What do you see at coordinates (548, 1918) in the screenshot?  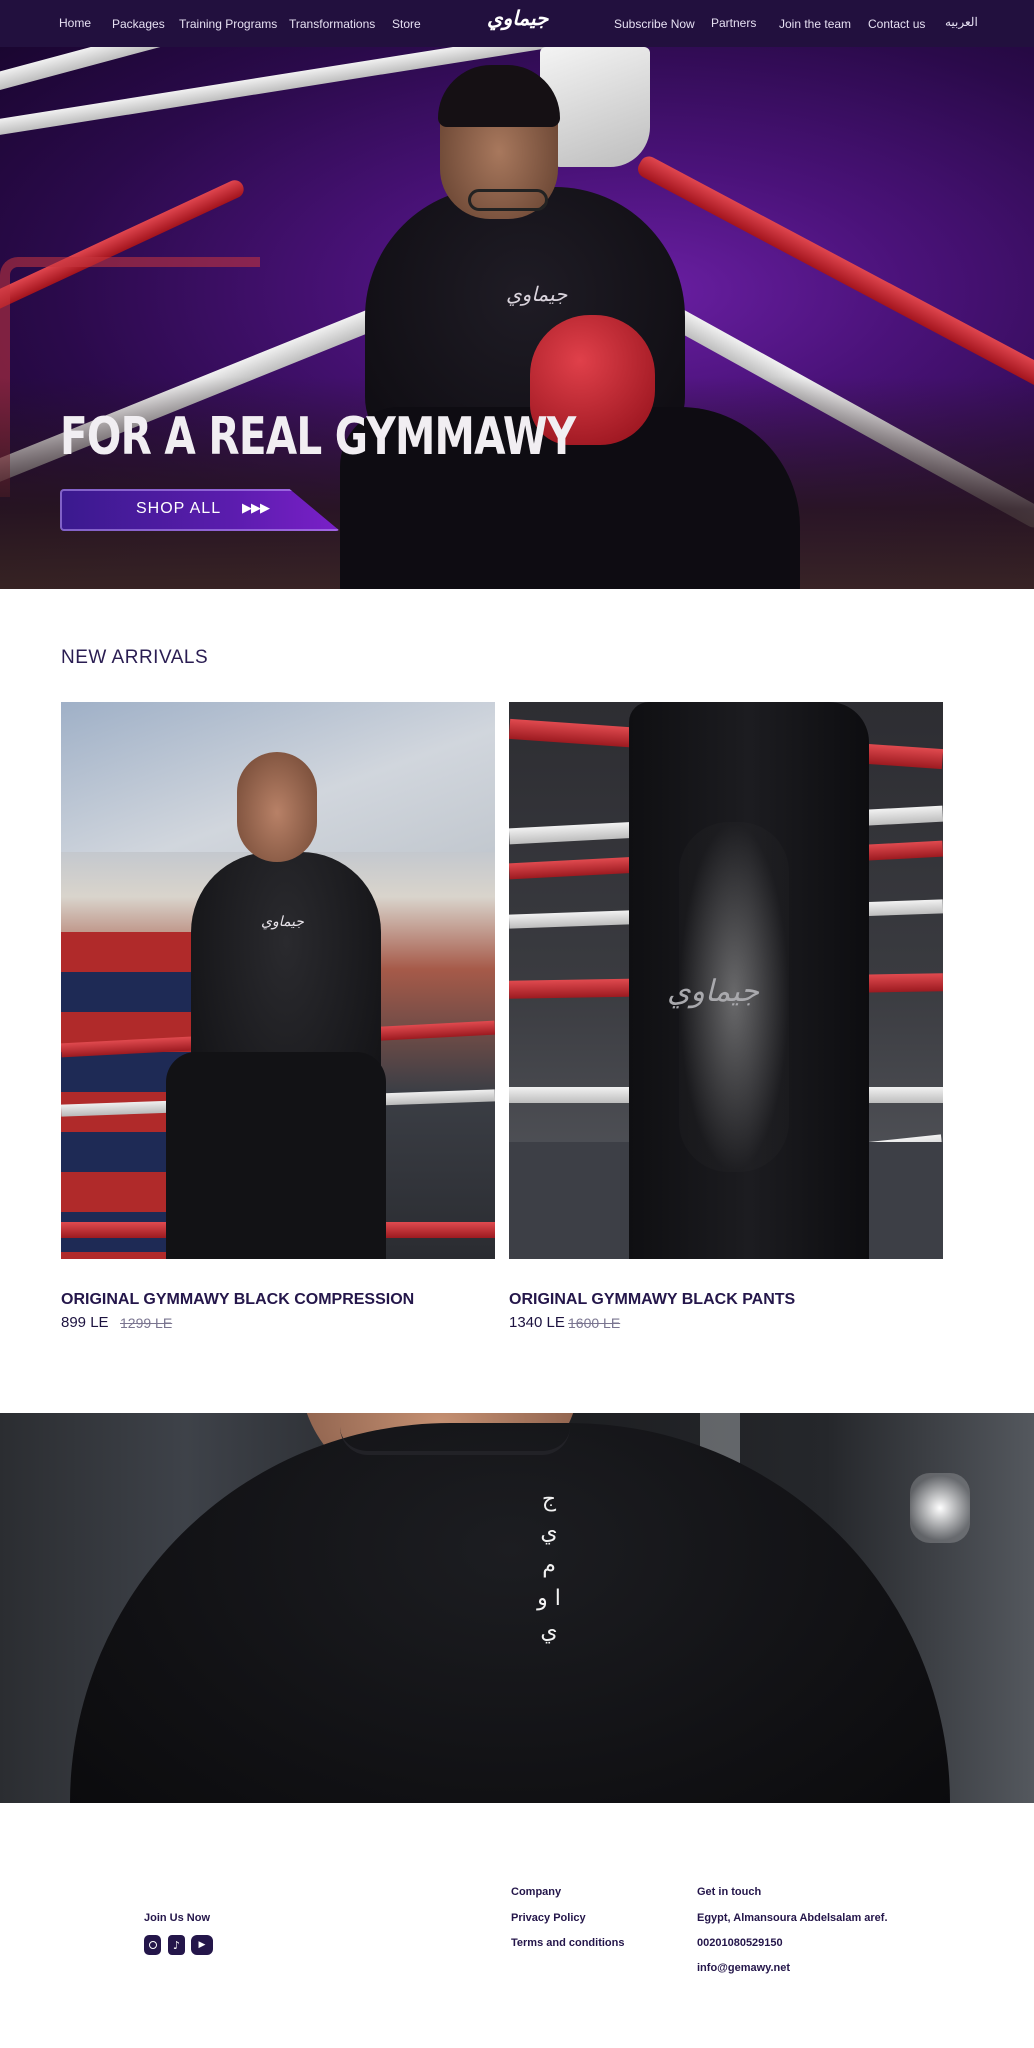 I see `privacy-policy-link: Privacy Policy` at bounding box center [548, 1918].